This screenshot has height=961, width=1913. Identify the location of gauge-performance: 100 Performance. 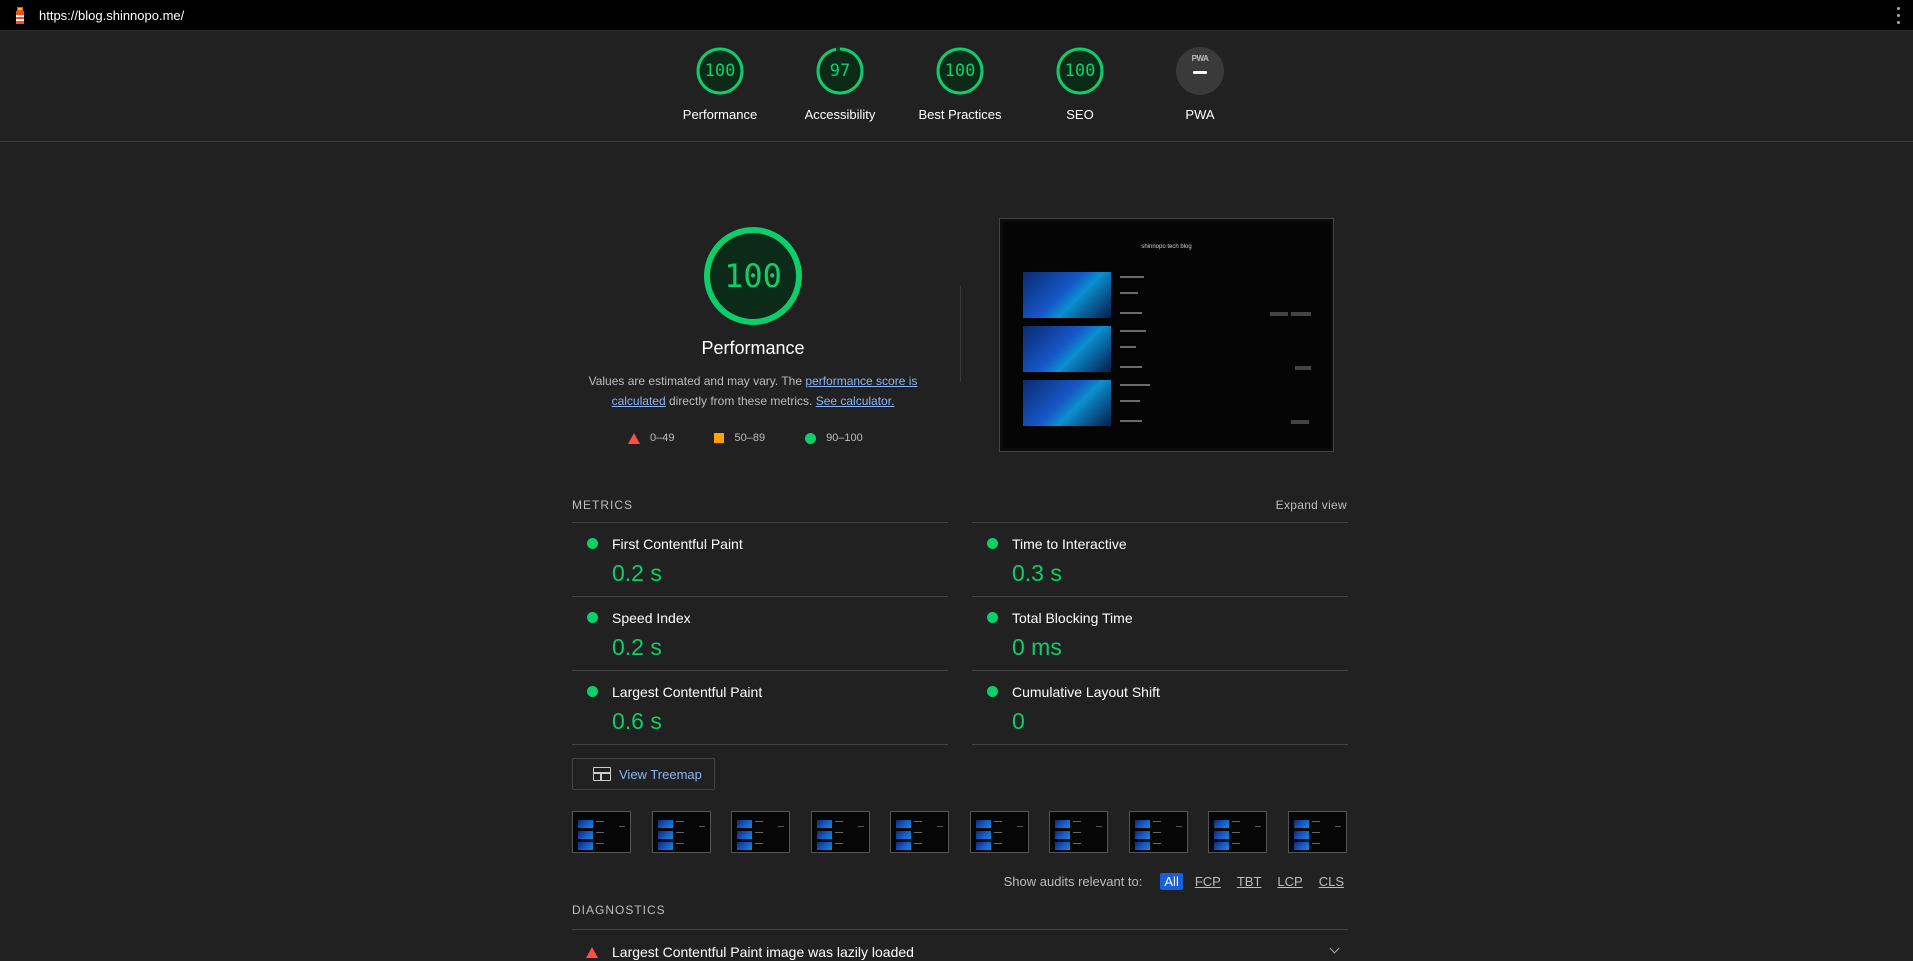
(720, 84).